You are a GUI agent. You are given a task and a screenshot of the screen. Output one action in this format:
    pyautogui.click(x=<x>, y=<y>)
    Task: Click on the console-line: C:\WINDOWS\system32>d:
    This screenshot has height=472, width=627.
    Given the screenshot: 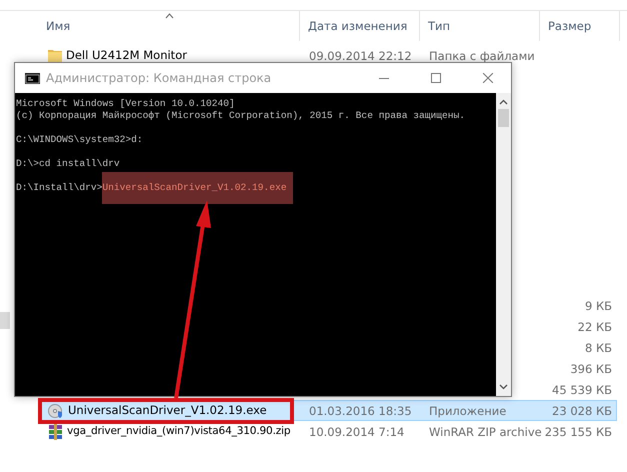 What is the action you would take?
    pyautogui.click(x=79, y=139)
    